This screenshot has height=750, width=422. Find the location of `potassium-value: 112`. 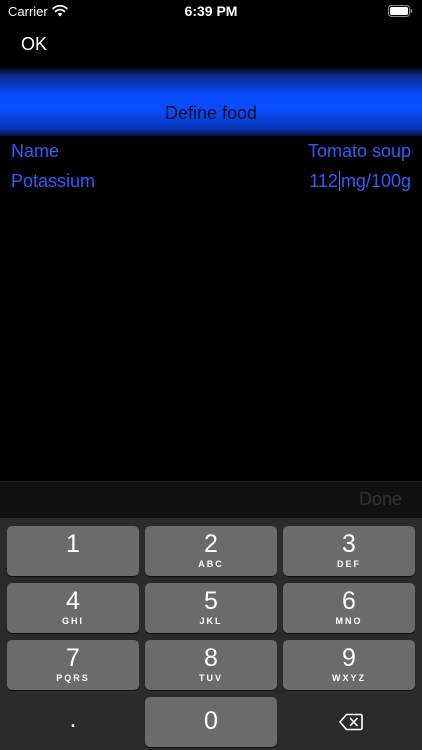

potassium-value: 112 is located at coordinates (323, 181).